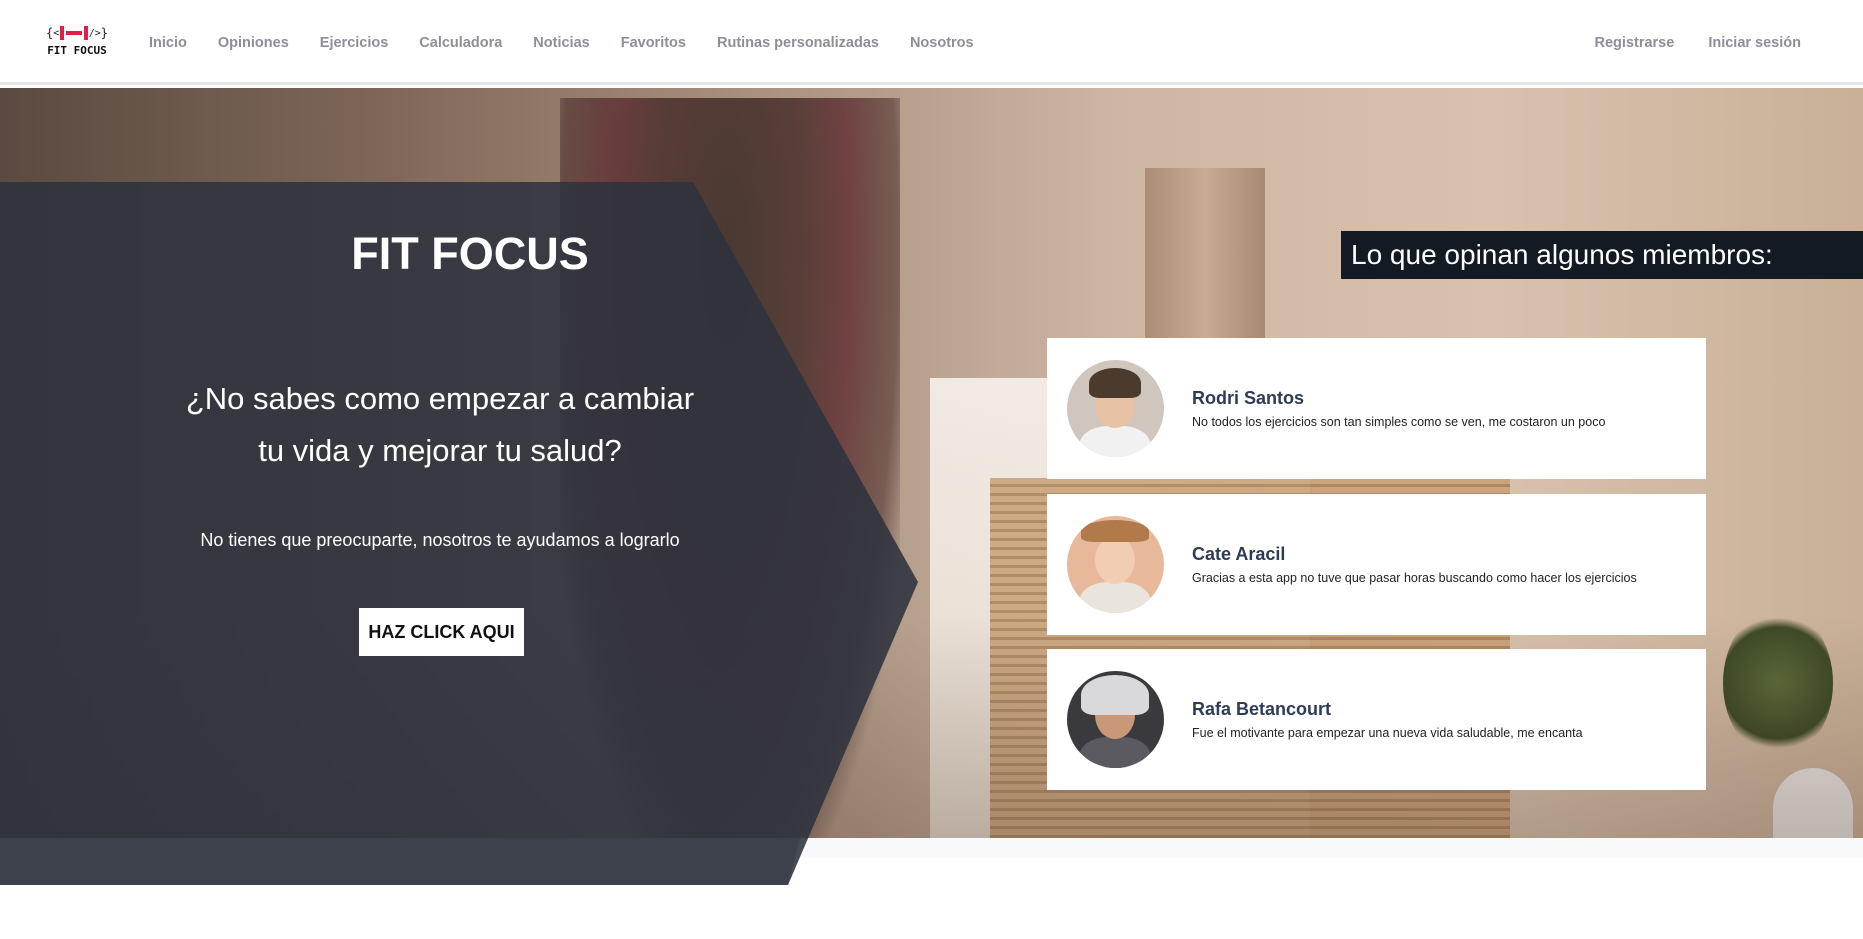  I want to click on logo-text: FIT FOCUS, so click(77, 50).